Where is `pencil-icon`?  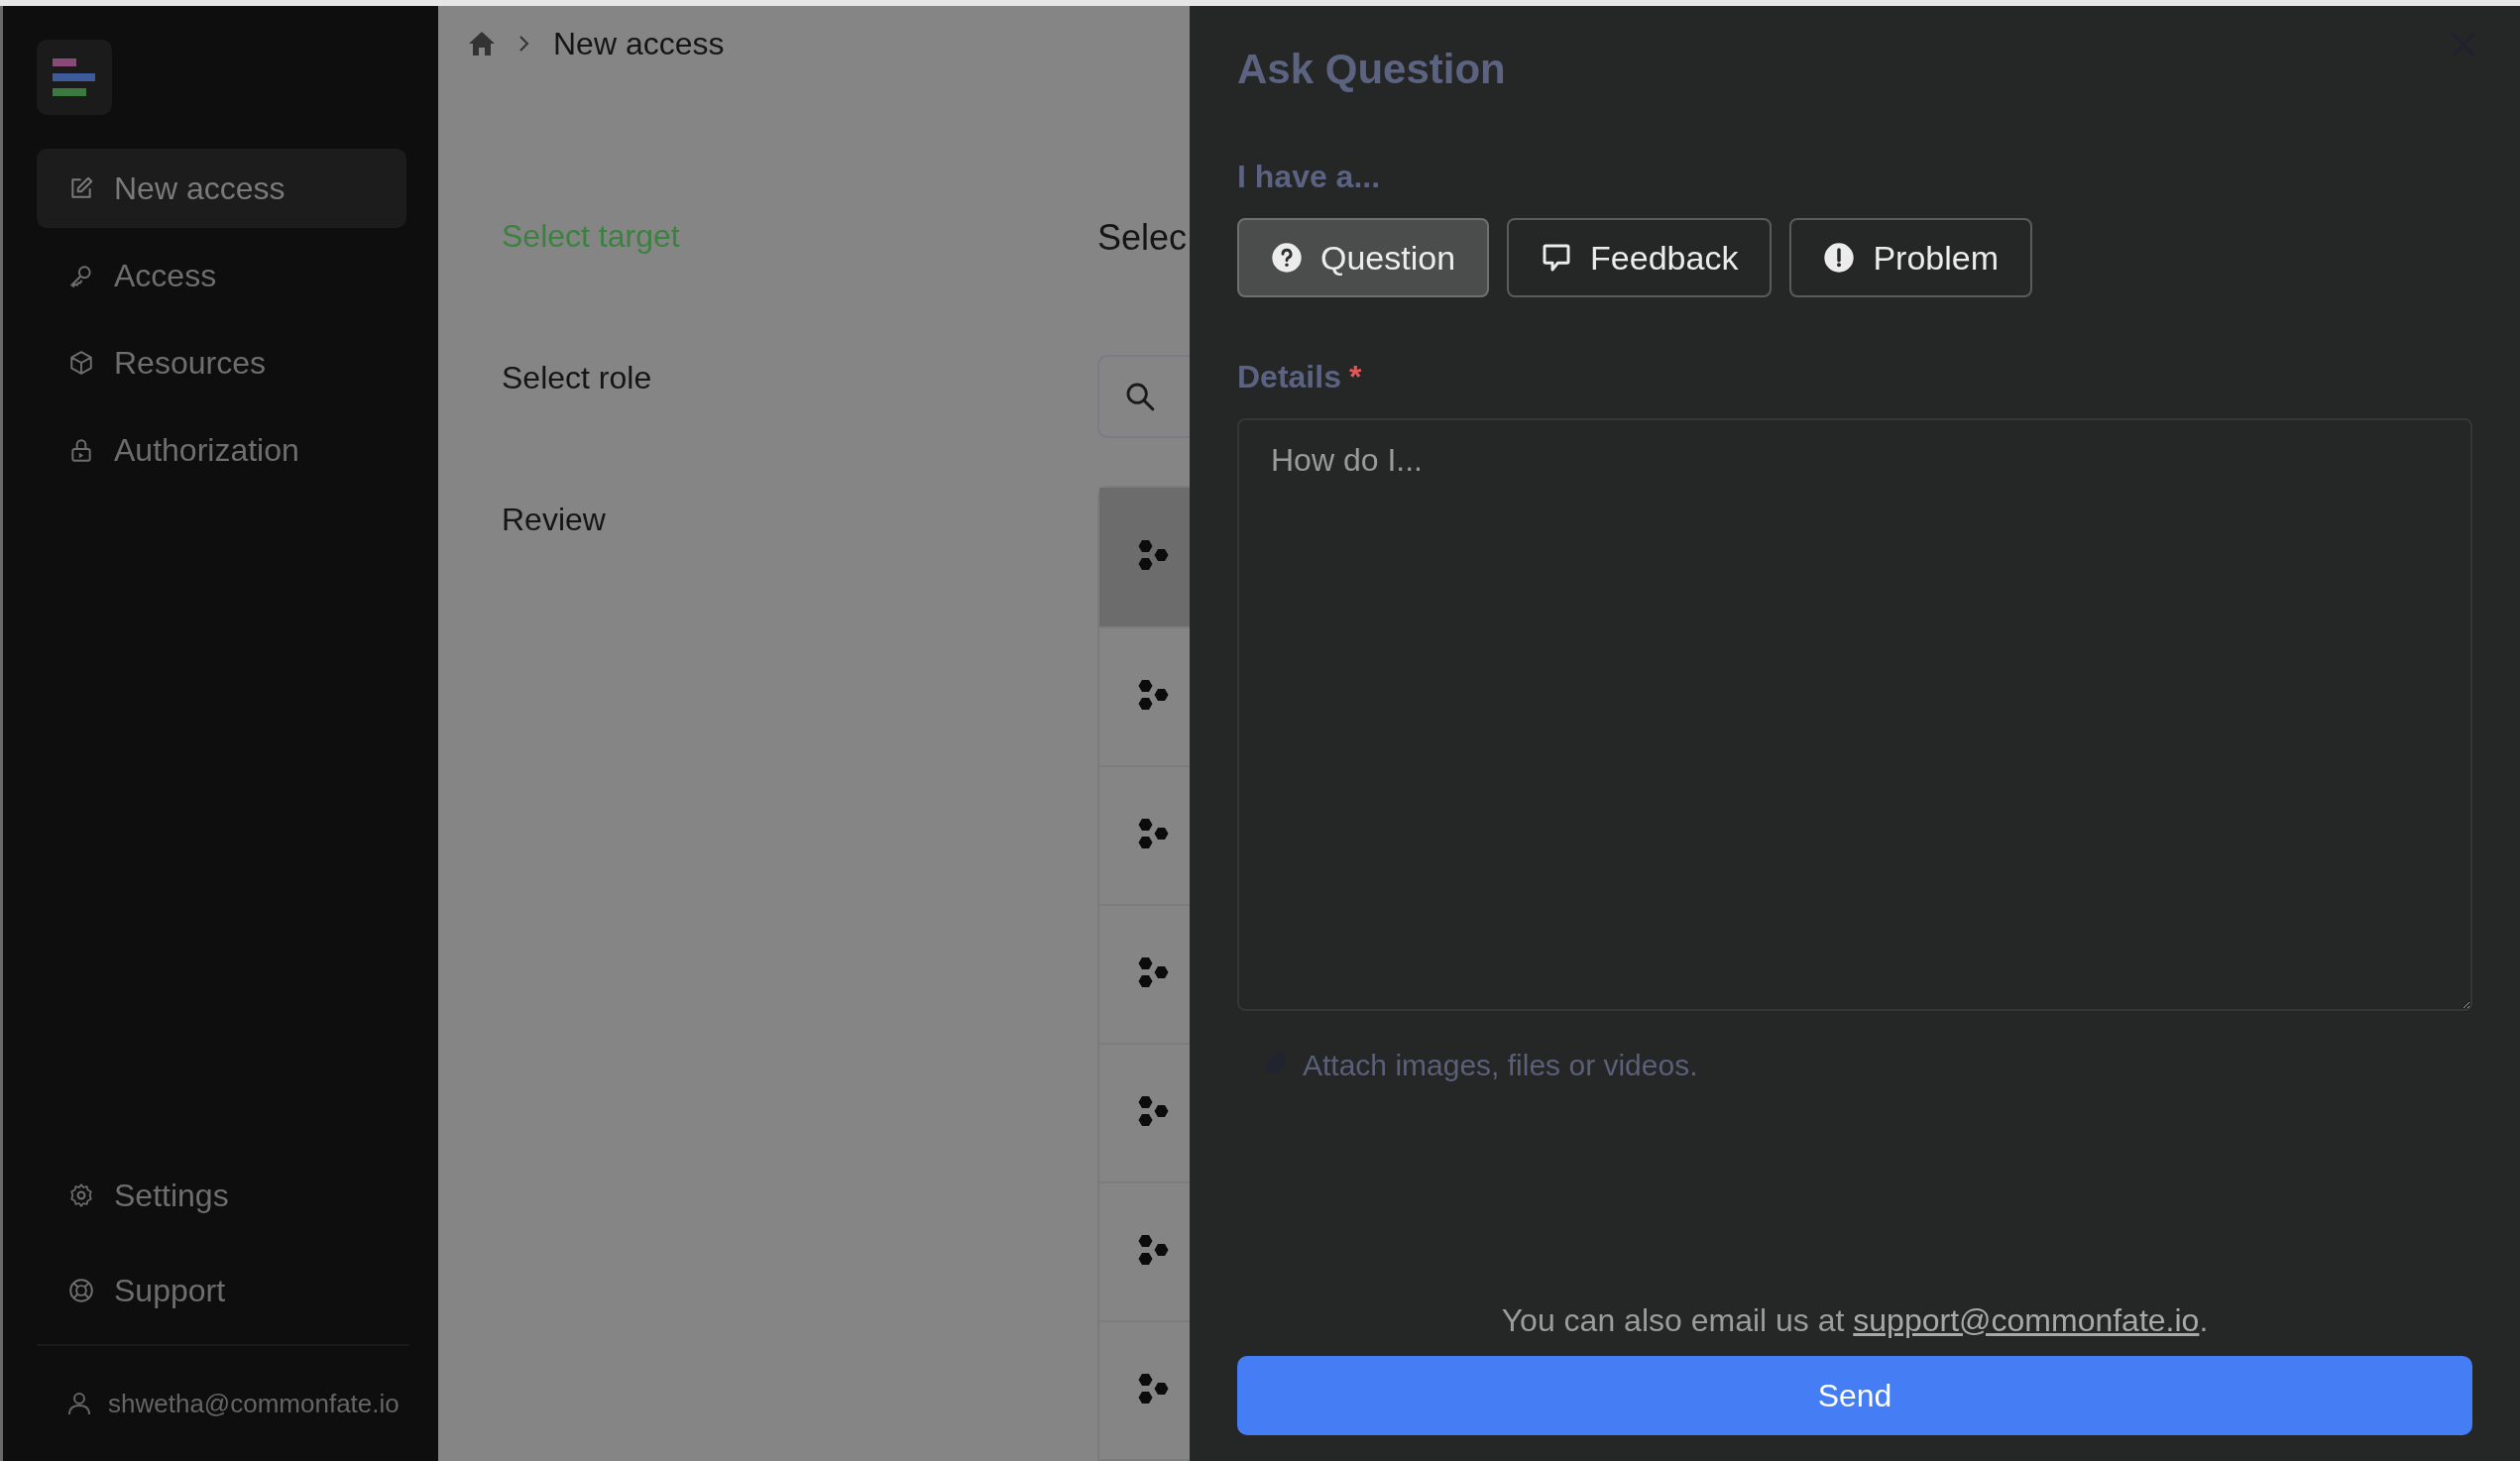
pencil-icon is located at coordinates (81, 188).